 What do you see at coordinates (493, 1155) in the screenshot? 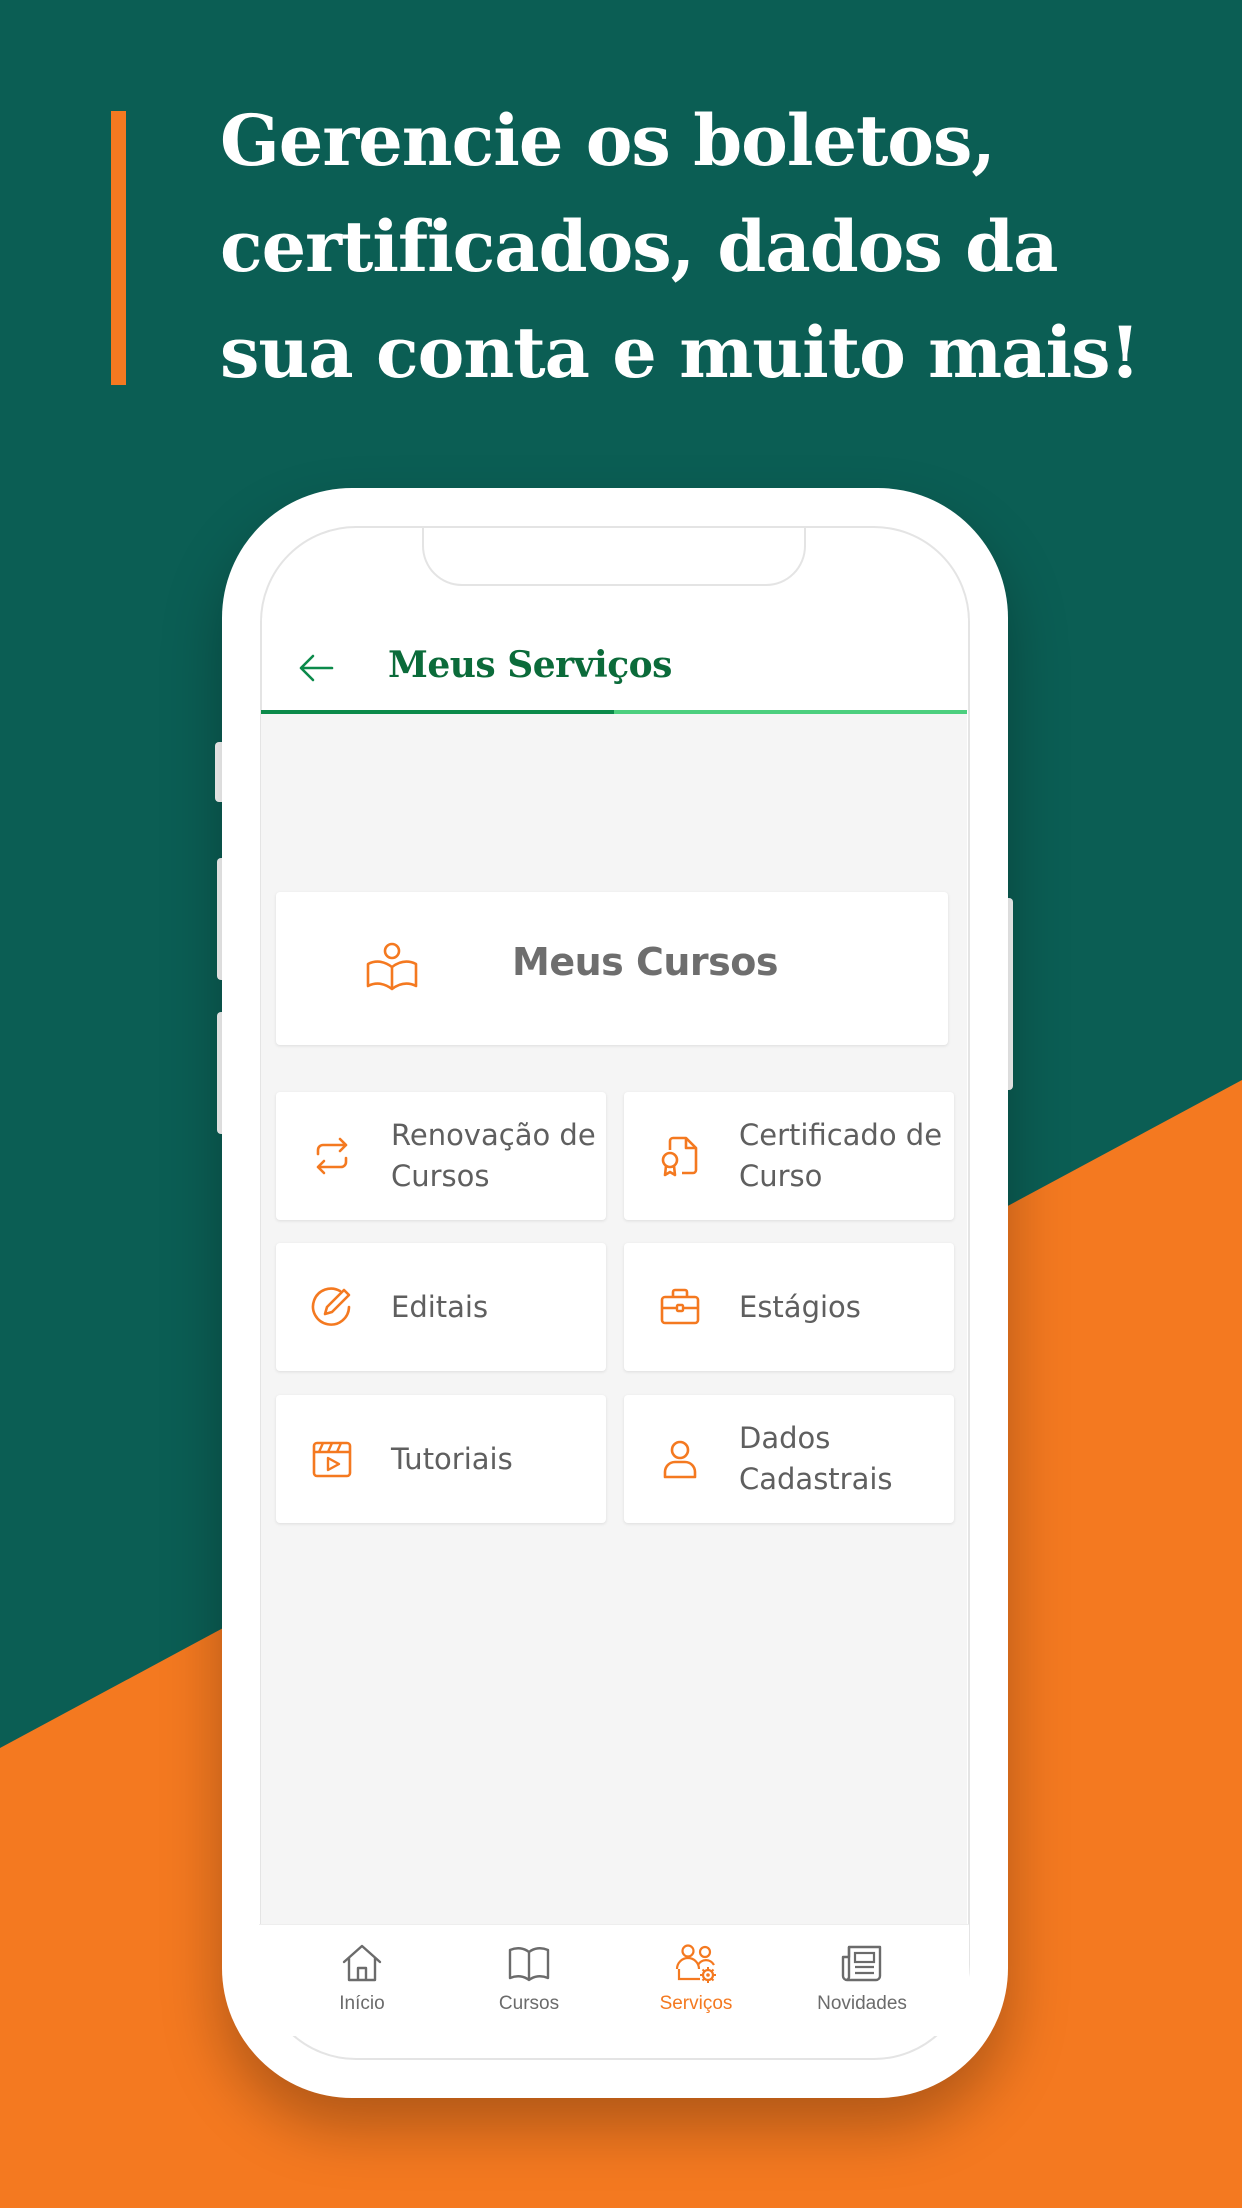
I see `tile-label: Renovação de Cursos` at bounding box center [493, 1155].